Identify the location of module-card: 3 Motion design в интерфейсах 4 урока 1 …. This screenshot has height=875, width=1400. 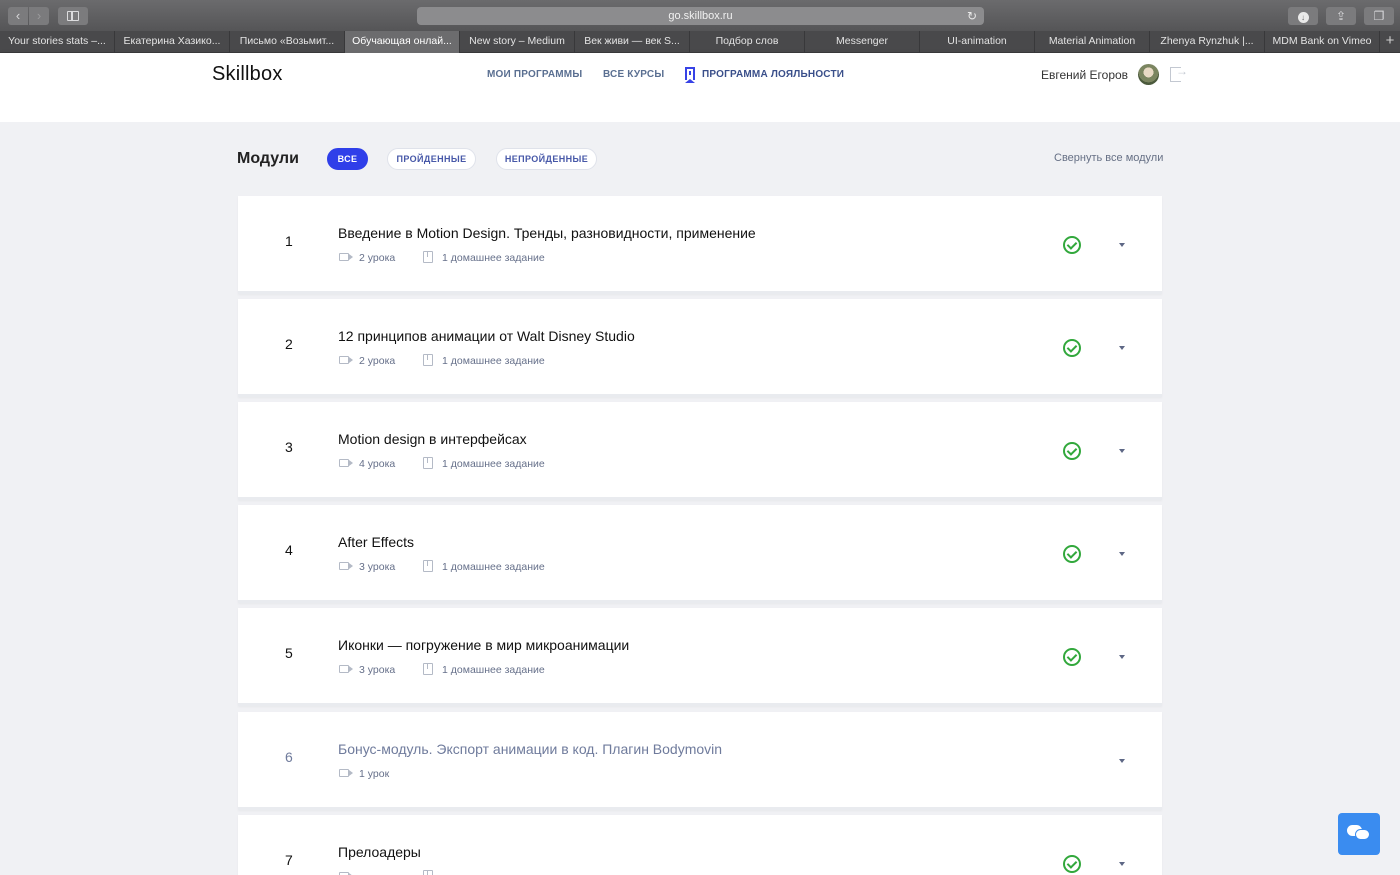
(700, 451).